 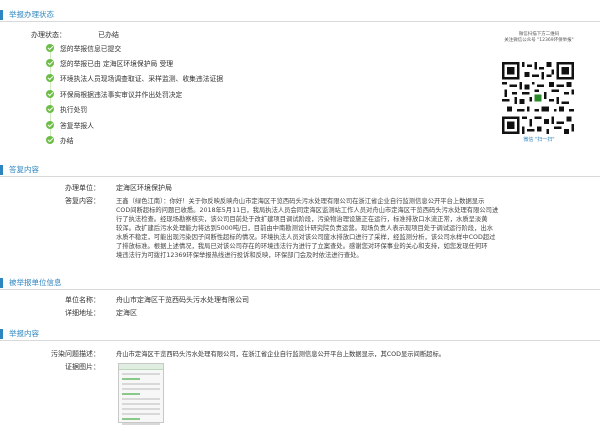 I want to click on reported-address-label: 详细地址：, so click(x=82, y=313).